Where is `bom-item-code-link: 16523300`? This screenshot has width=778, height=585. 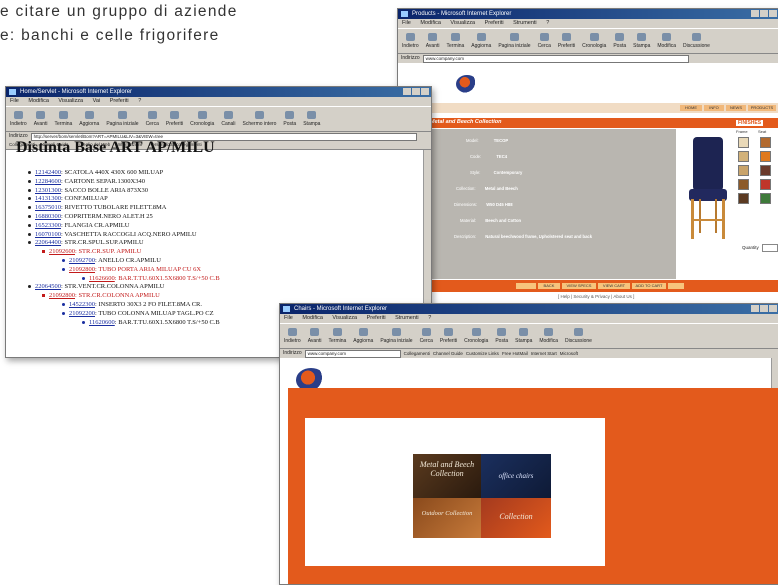
bom-item-code-link: 16523300 is located at coordinates (48, 225).